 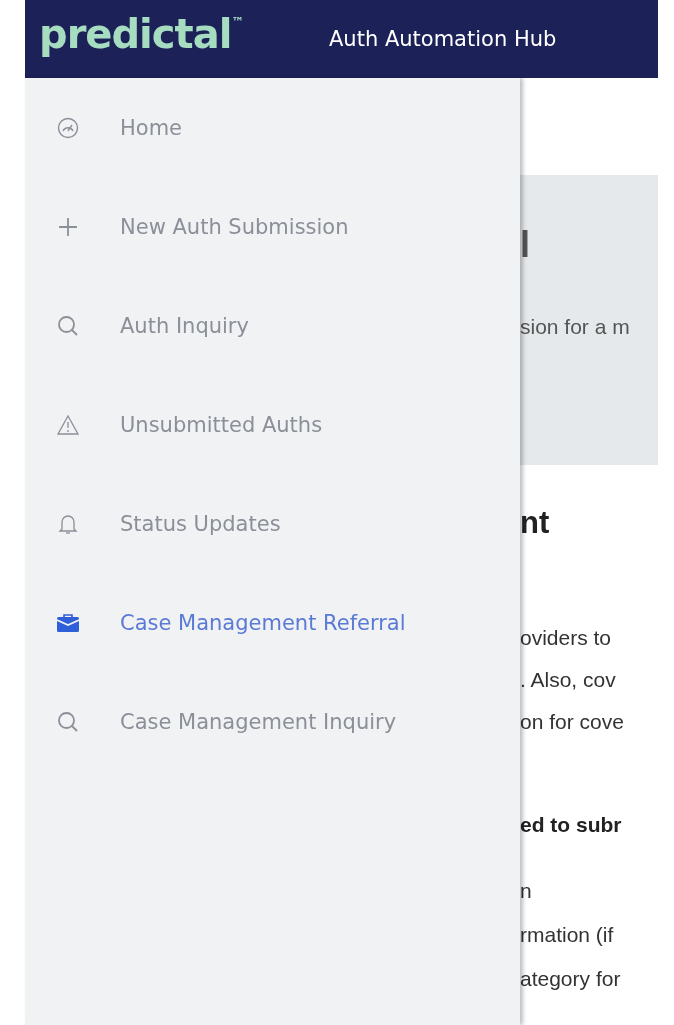 What do you see at coordinates (570, 979) in the screenshot?
I see `list-item: ategory for` at bounding box center [570, 979].